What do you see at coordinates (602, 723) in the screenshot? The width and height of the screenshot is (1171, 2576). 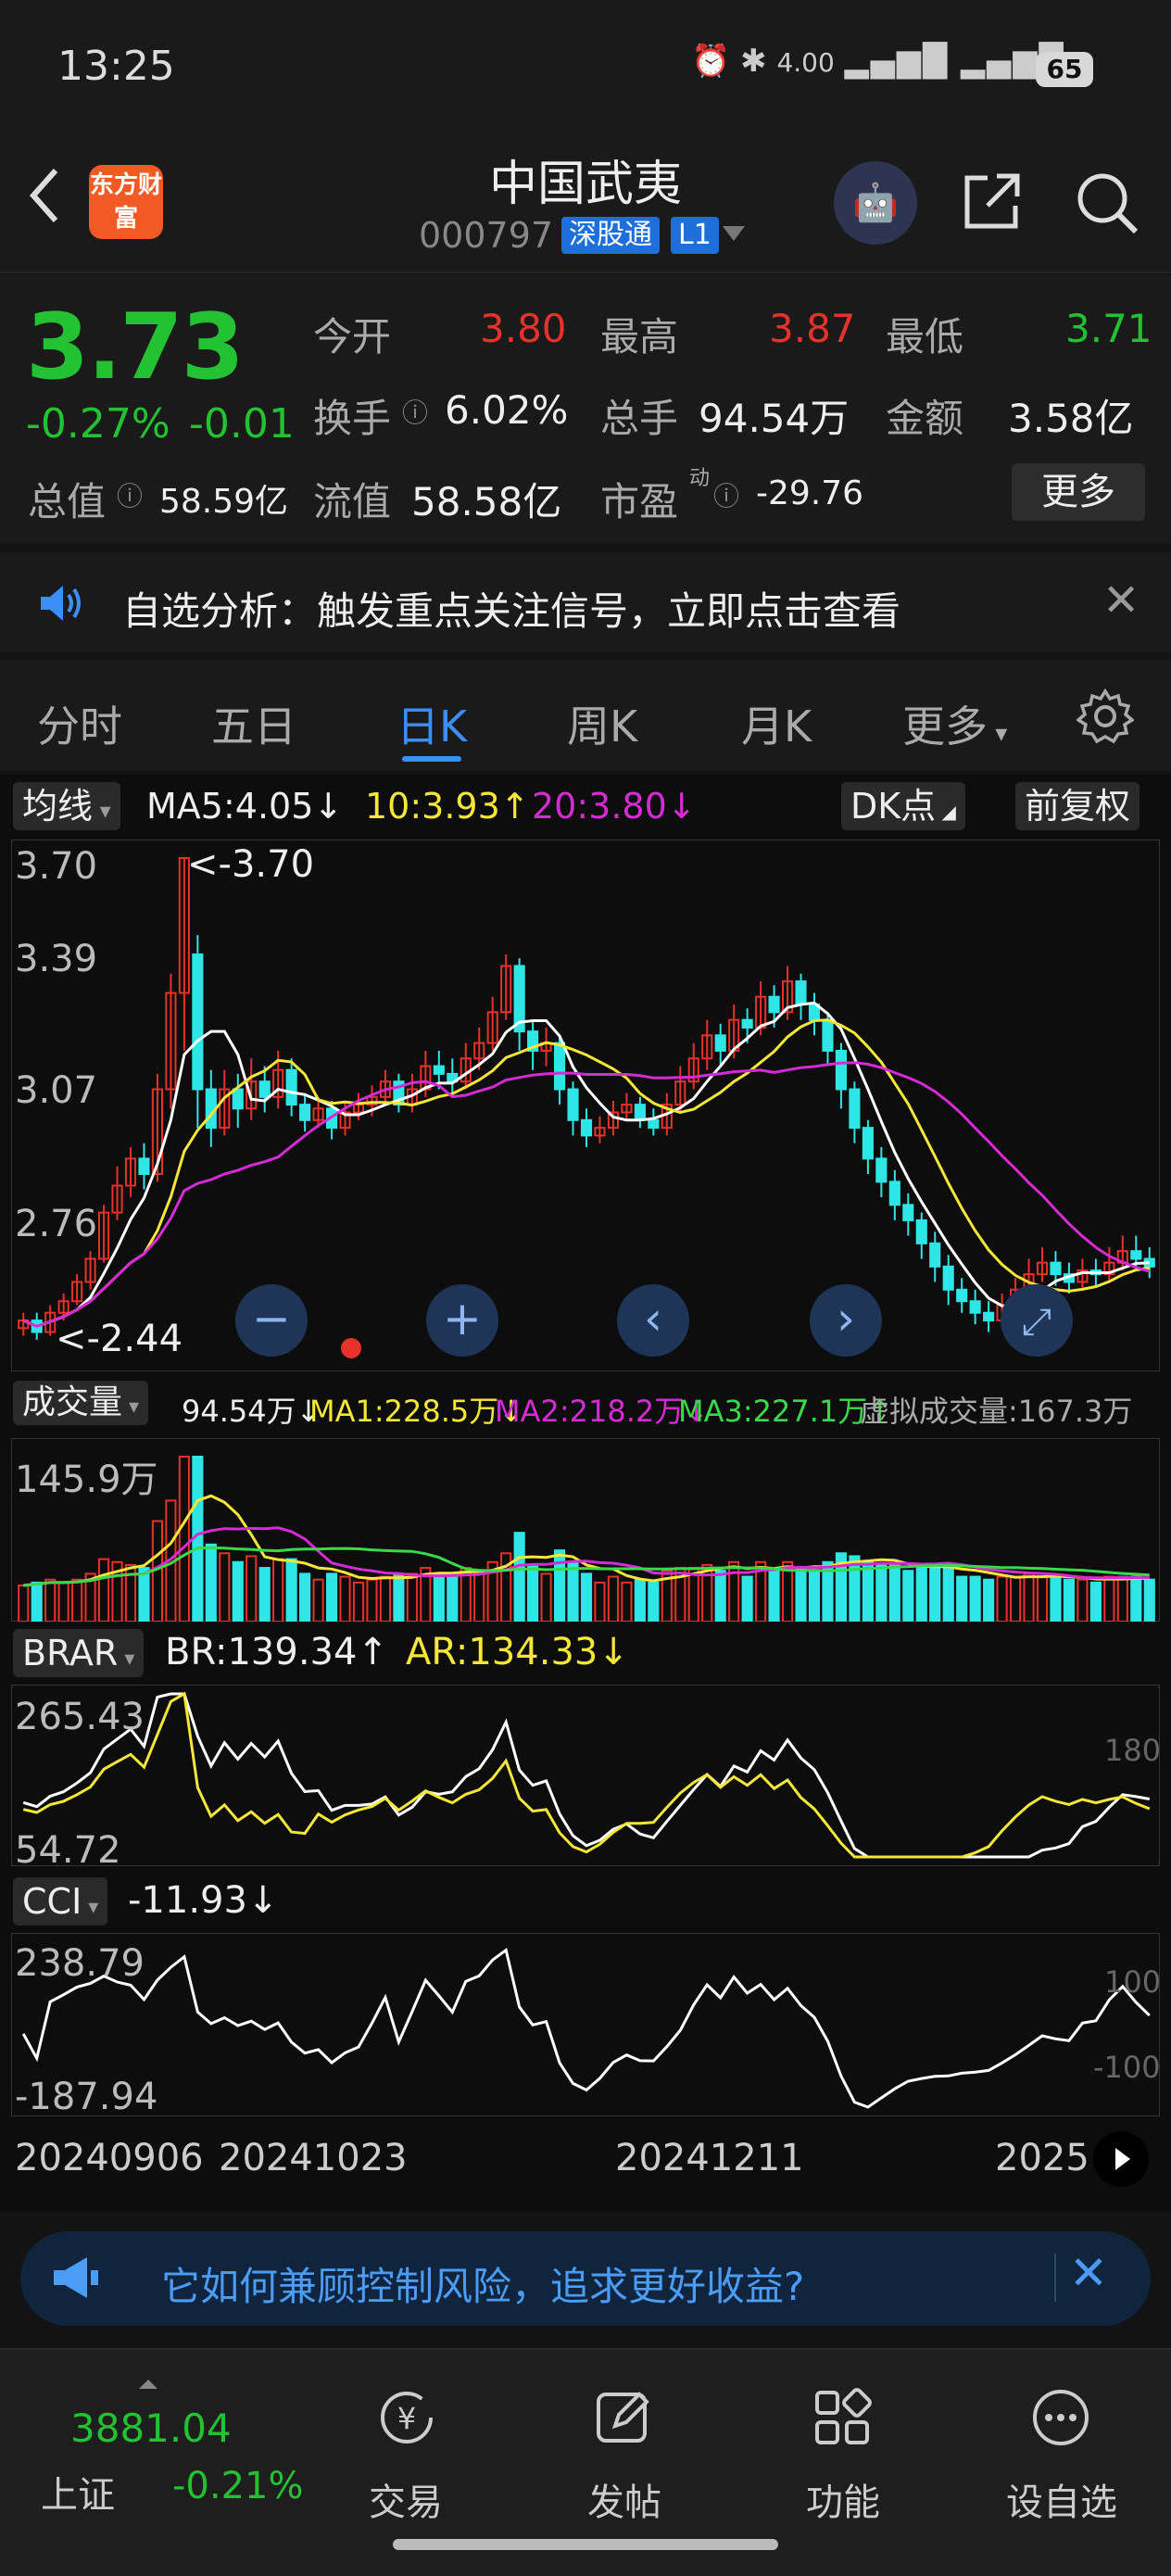 I see `tab-weekly-k: 周K` at bounding box center [602, 723].